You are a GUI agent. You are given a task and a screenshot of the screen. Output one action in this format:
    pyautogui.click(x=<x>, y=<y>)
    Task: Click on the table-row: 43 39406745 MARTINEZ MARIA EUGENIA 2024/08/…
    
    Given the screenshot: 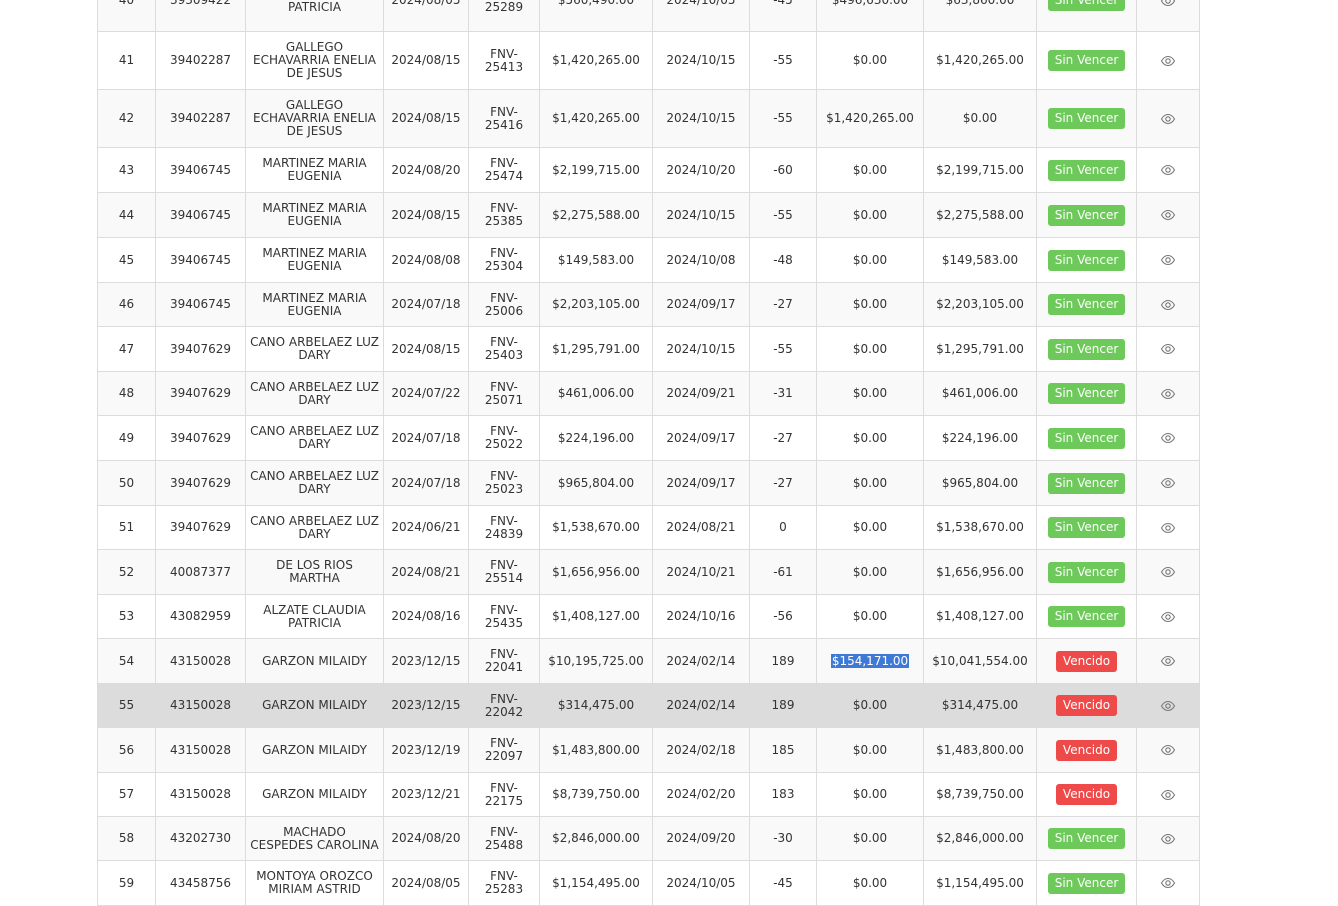 What is the action you would take?
    pyautogui.click(x=648, y=170)
    